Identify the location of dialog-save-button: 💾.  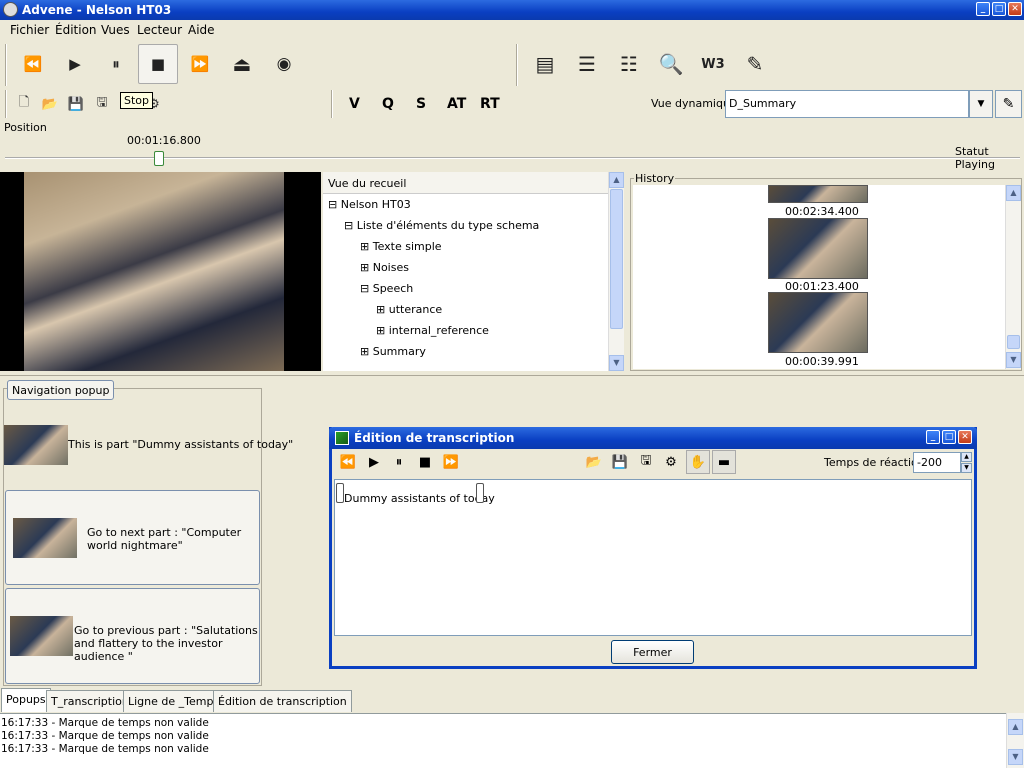
(620, 462).